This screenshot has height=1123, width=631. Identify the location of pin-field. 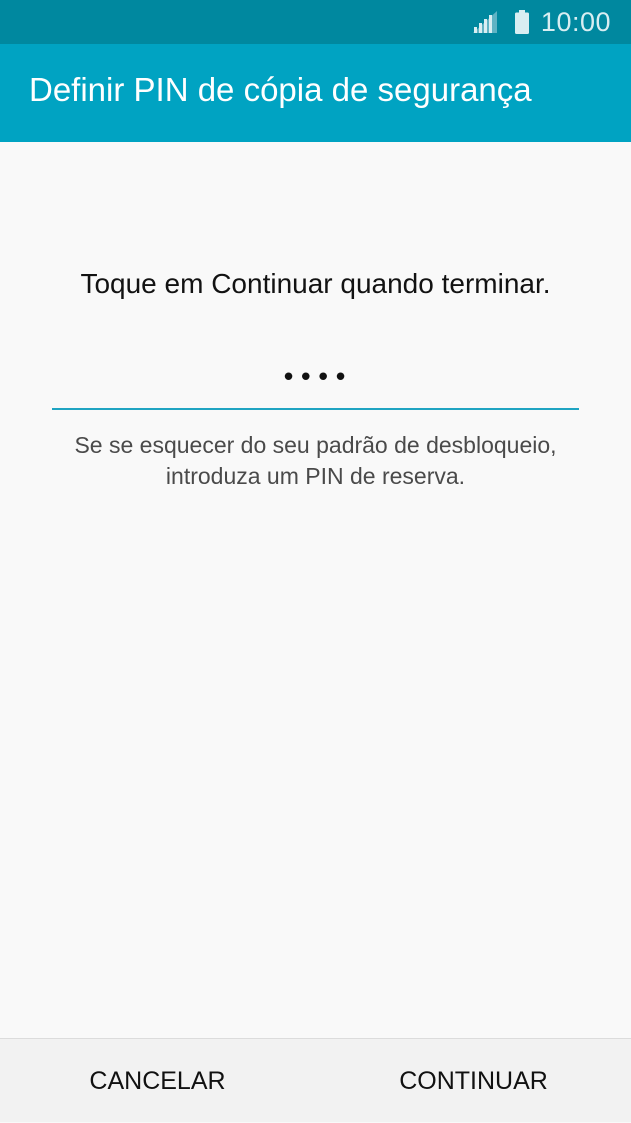
(315, 380).